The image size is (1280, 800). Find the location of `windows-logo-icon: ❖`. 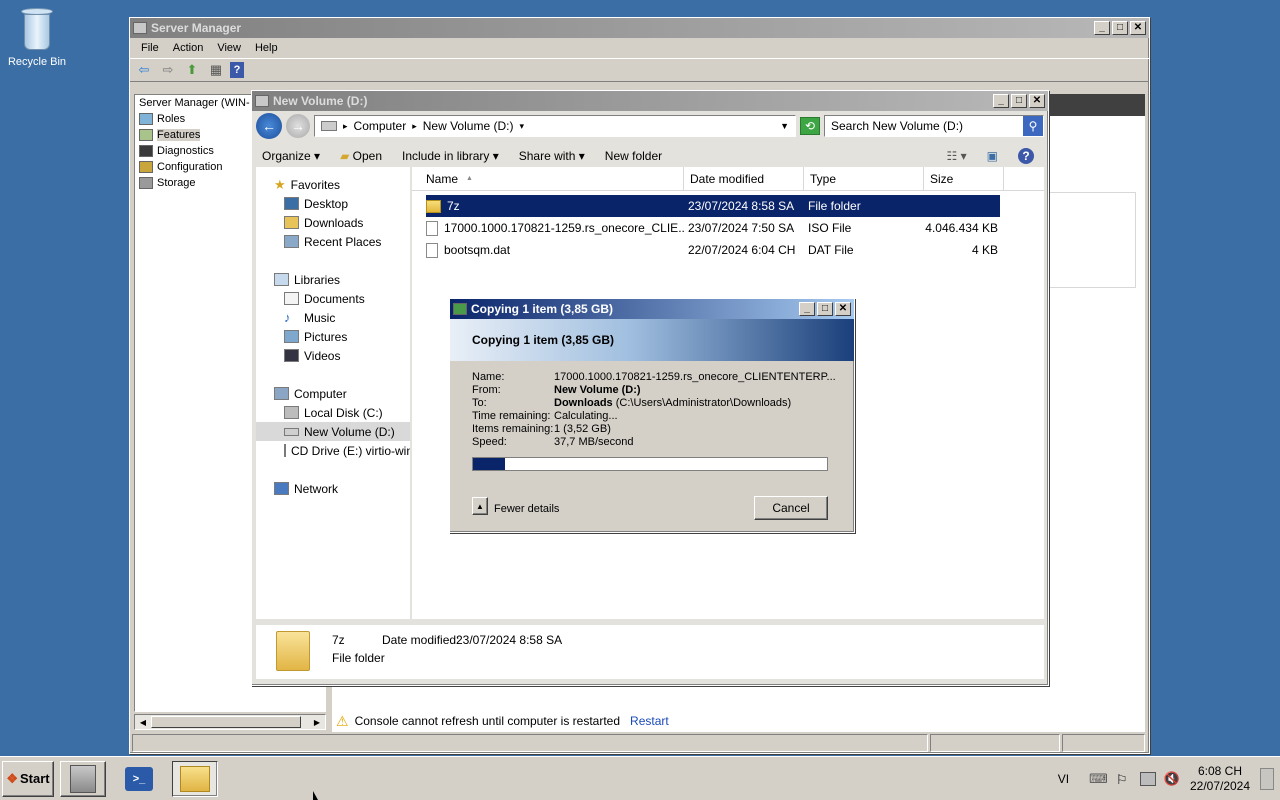

windows-logo-icon: ❖ is located at coordinates (12, 778).